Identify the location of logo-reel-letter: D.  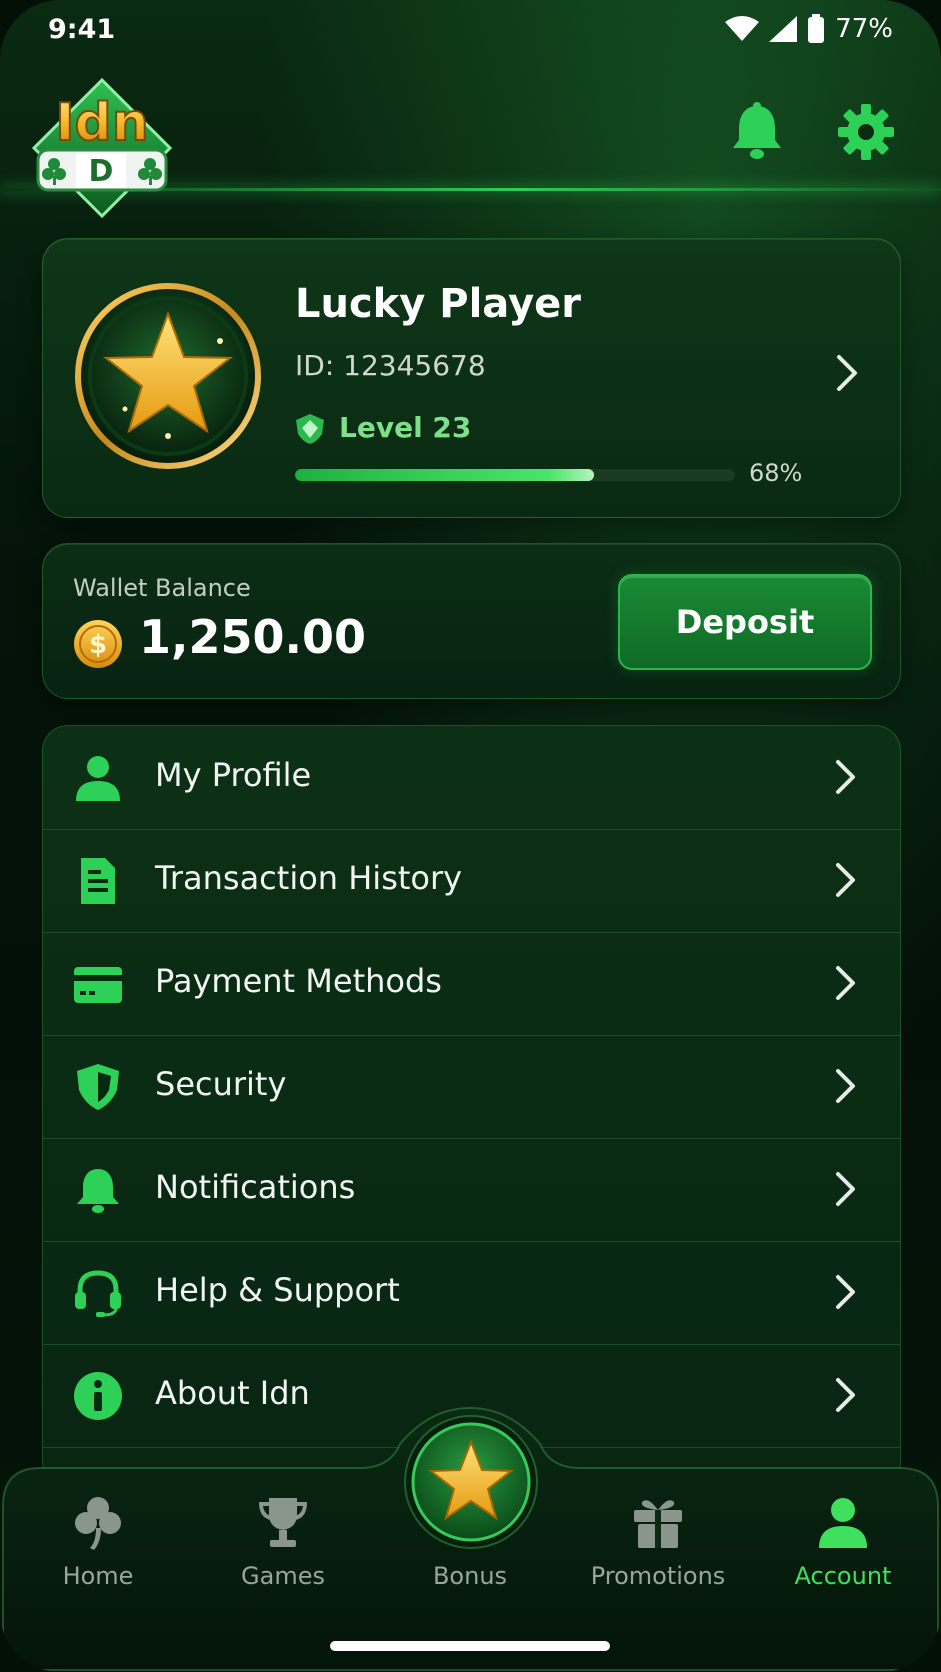
(101, 171).